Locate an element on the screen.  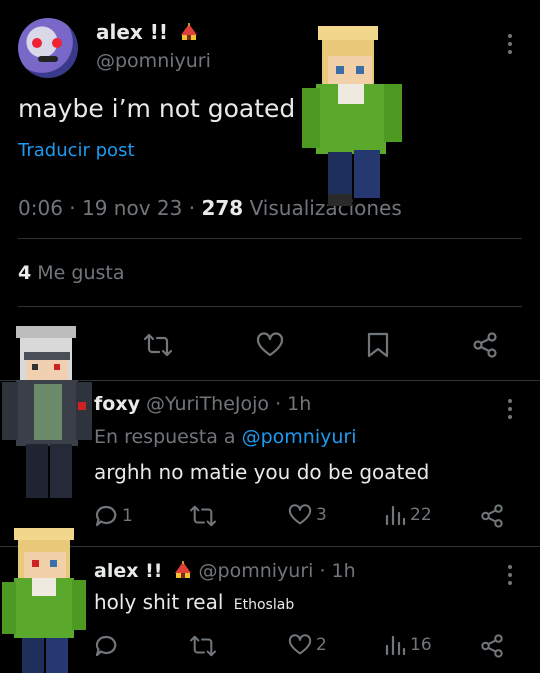
likes-label: Me gusta is located at coordinates (81, 273).